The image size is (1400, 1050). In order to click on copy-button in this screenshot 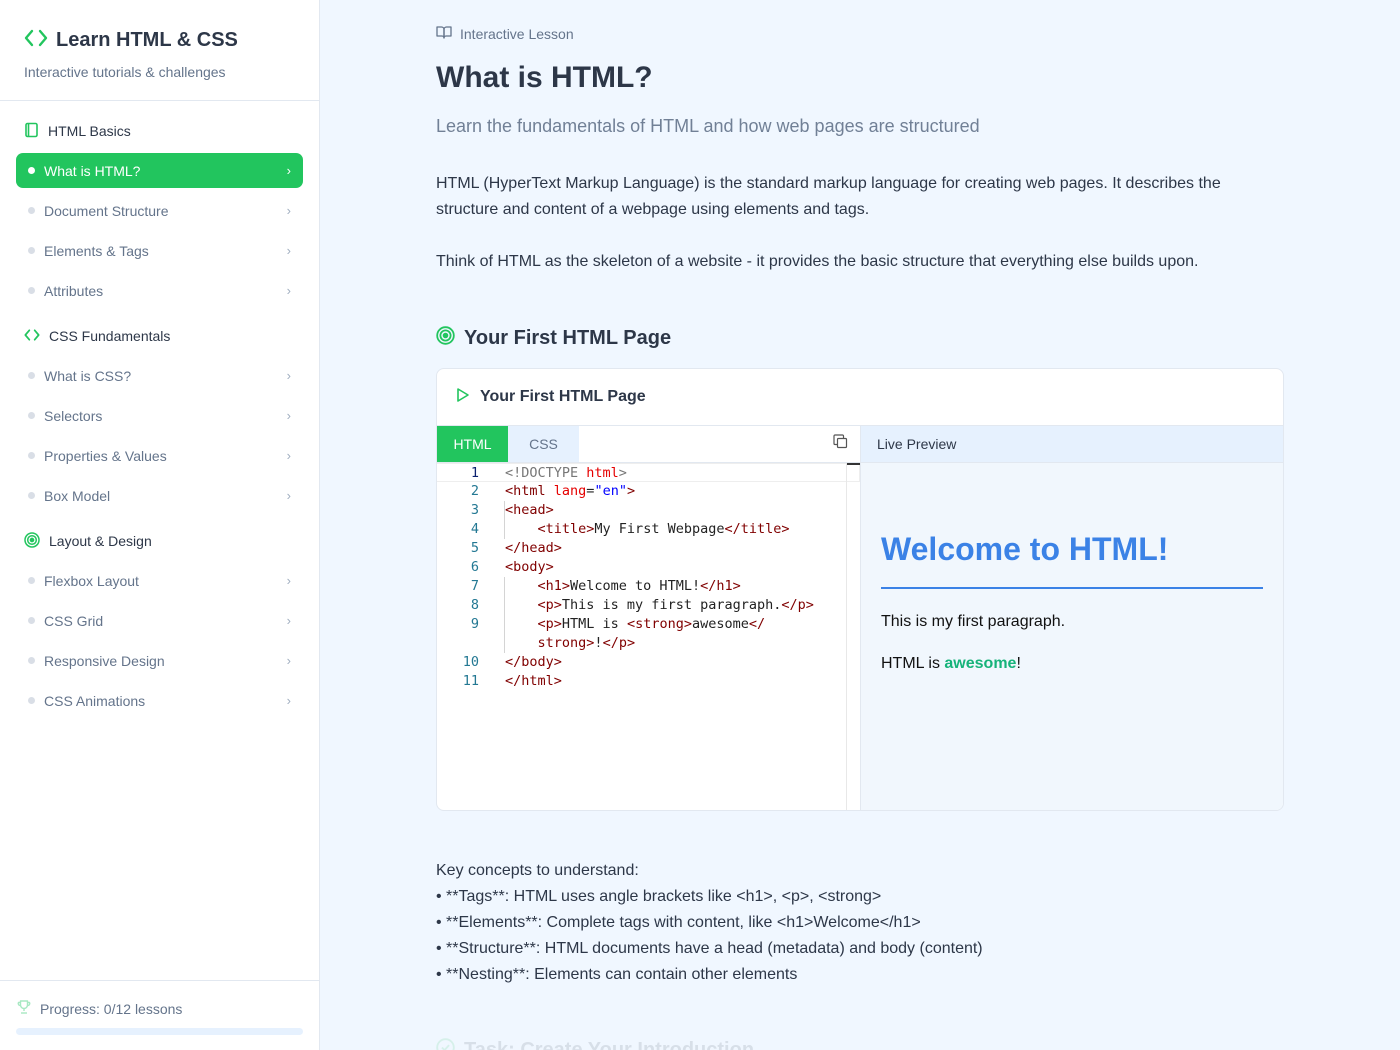, I will do `click(840, 444)`.